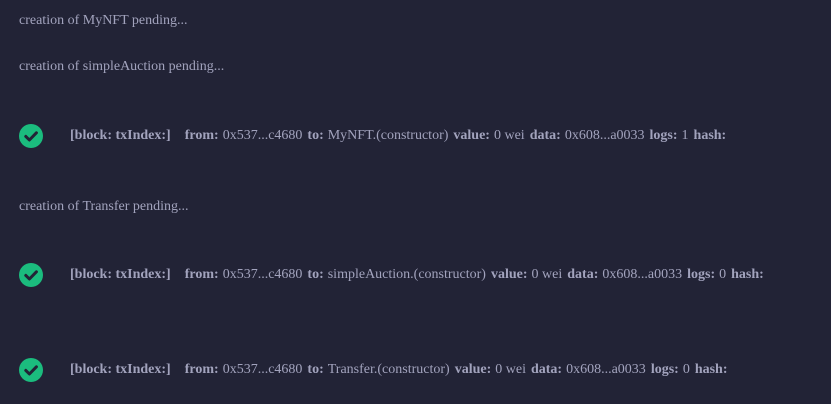 This screenshot has width=831, height=404. Describe the element at coordinates (685, 135) in the screenshot. I see `logs-count: 1` at that location.